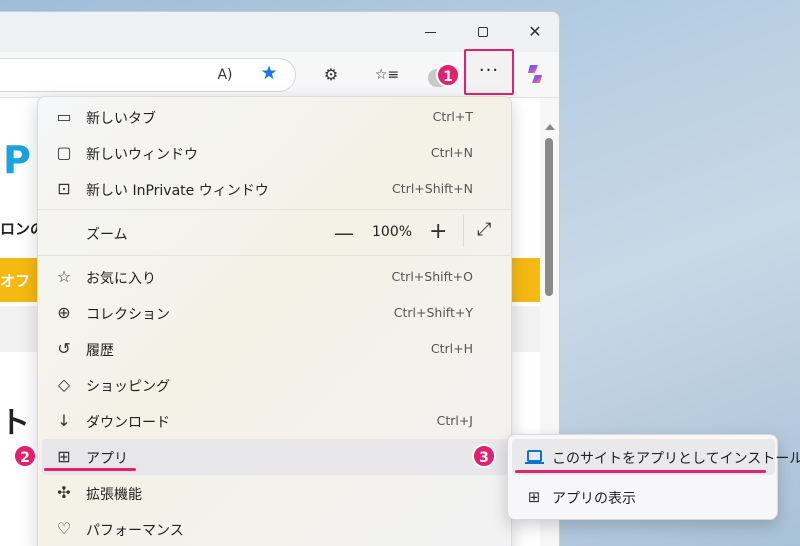 This screenshot has width=800, height=546. Describe the element at coordinates (484, 456) in the screenshot. I see `step-badge-3: 3` at that location.